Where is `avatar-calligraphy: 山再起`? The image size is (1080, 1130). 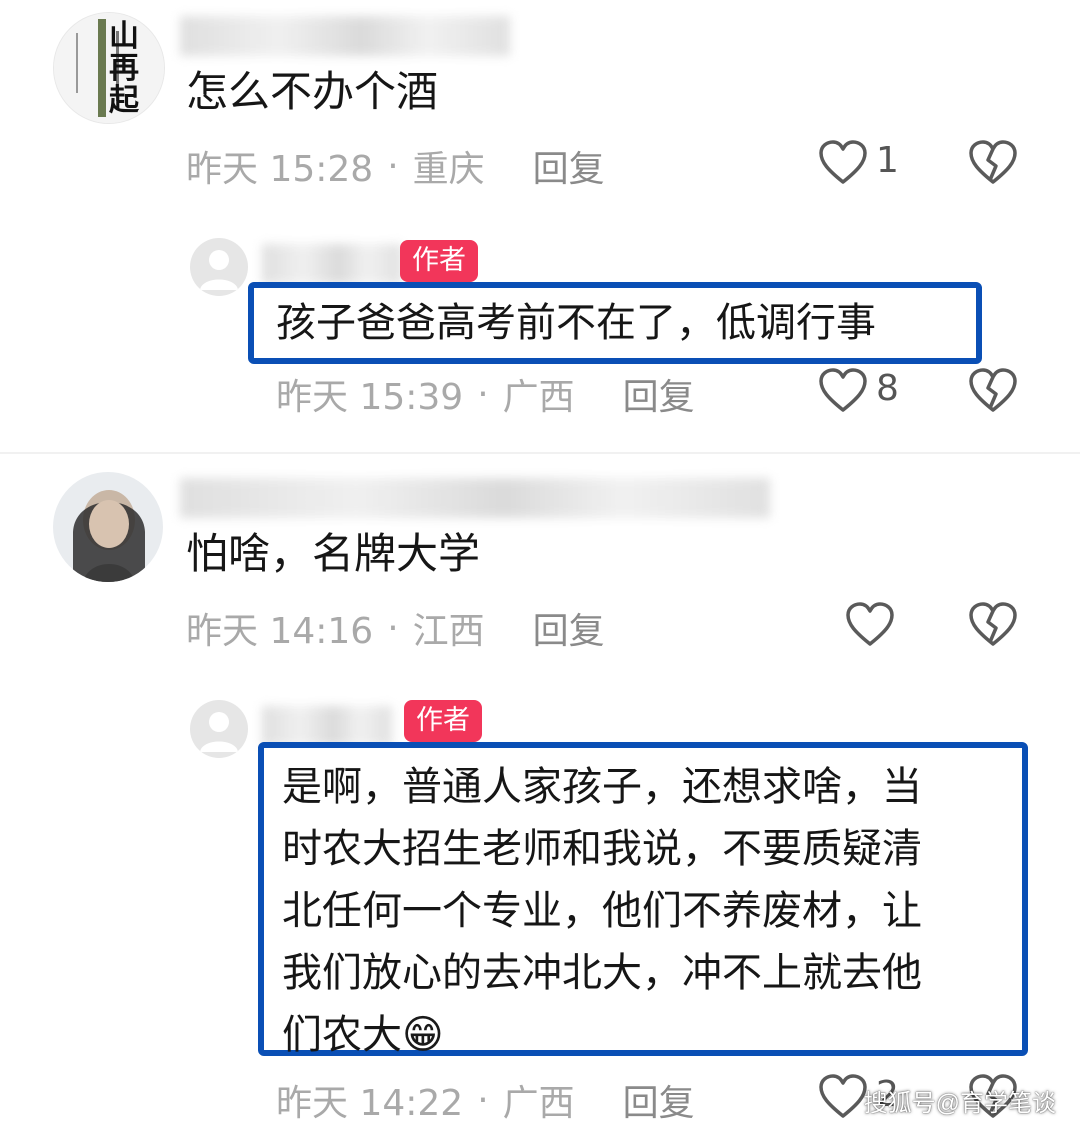 avatar-calligraphy: 山再起 is located at coordinates (124, 68).